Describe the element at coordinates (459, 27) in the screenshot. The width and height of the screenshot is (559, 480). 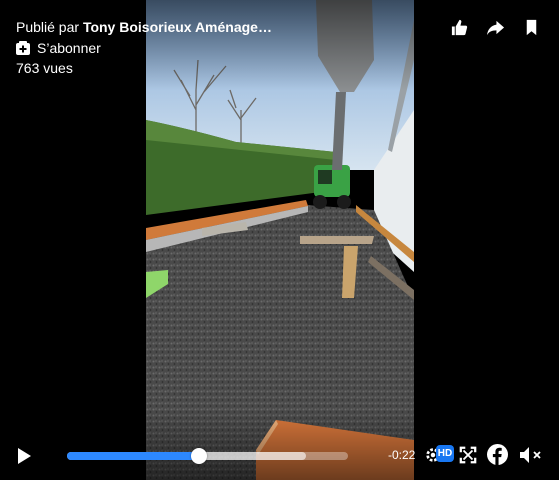
I see `like-icon` at that location.